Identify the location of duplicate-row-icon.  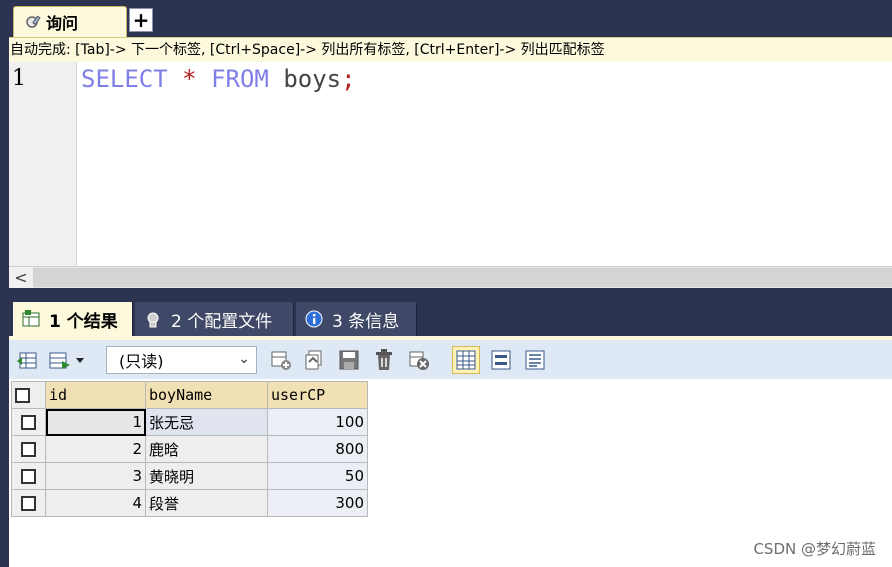
(314, 360).